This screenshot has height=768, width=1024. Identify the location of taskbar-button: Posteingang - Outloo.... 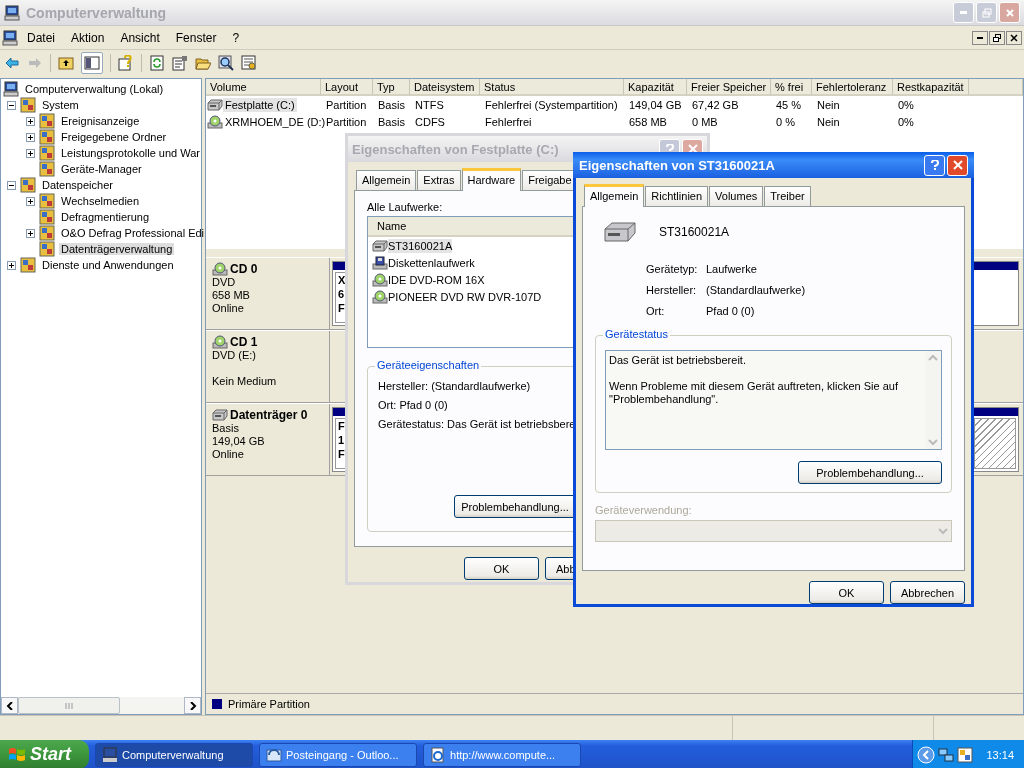
(338, 754).